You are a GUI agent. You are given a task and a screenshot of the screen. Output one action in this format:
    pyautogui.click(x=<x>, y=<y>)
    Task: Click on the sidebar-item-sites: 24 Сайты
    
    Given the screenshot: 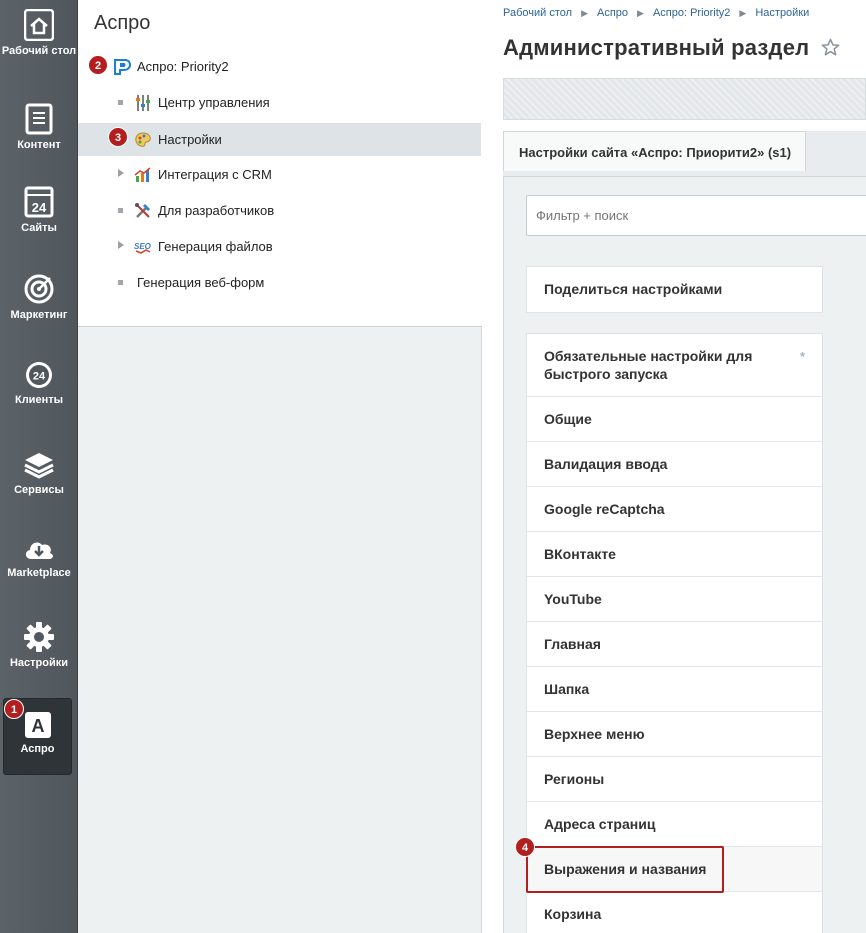 What is the action you would take?
    pyautogui.click(x=39, y=210)
    